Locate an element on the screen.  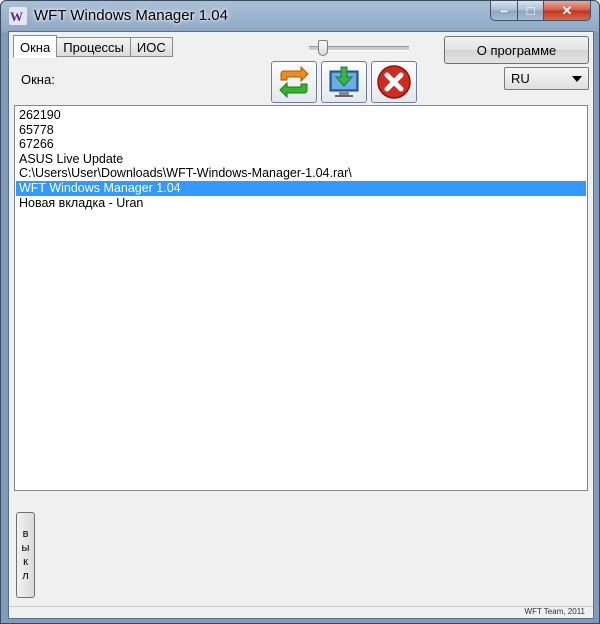
toggle-off-button: в ы к л is located at coordinates (25, 555).